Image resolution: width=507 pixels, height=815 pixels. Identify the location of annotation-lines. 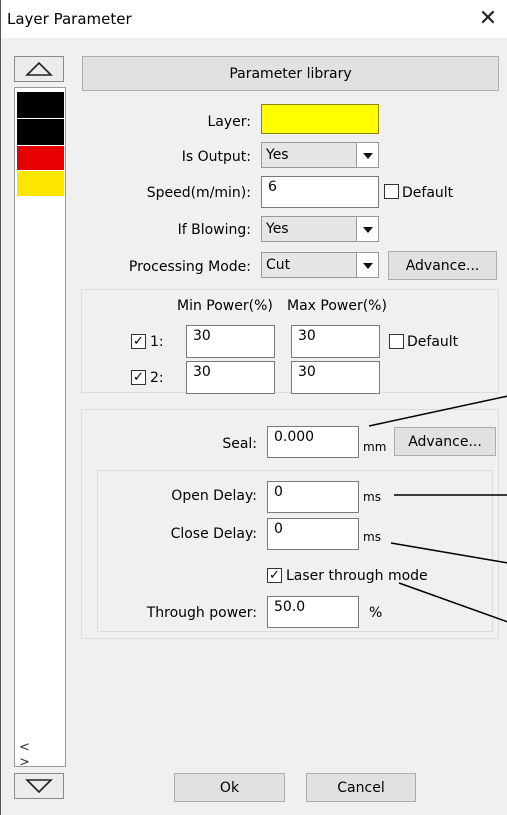
(437, 509).